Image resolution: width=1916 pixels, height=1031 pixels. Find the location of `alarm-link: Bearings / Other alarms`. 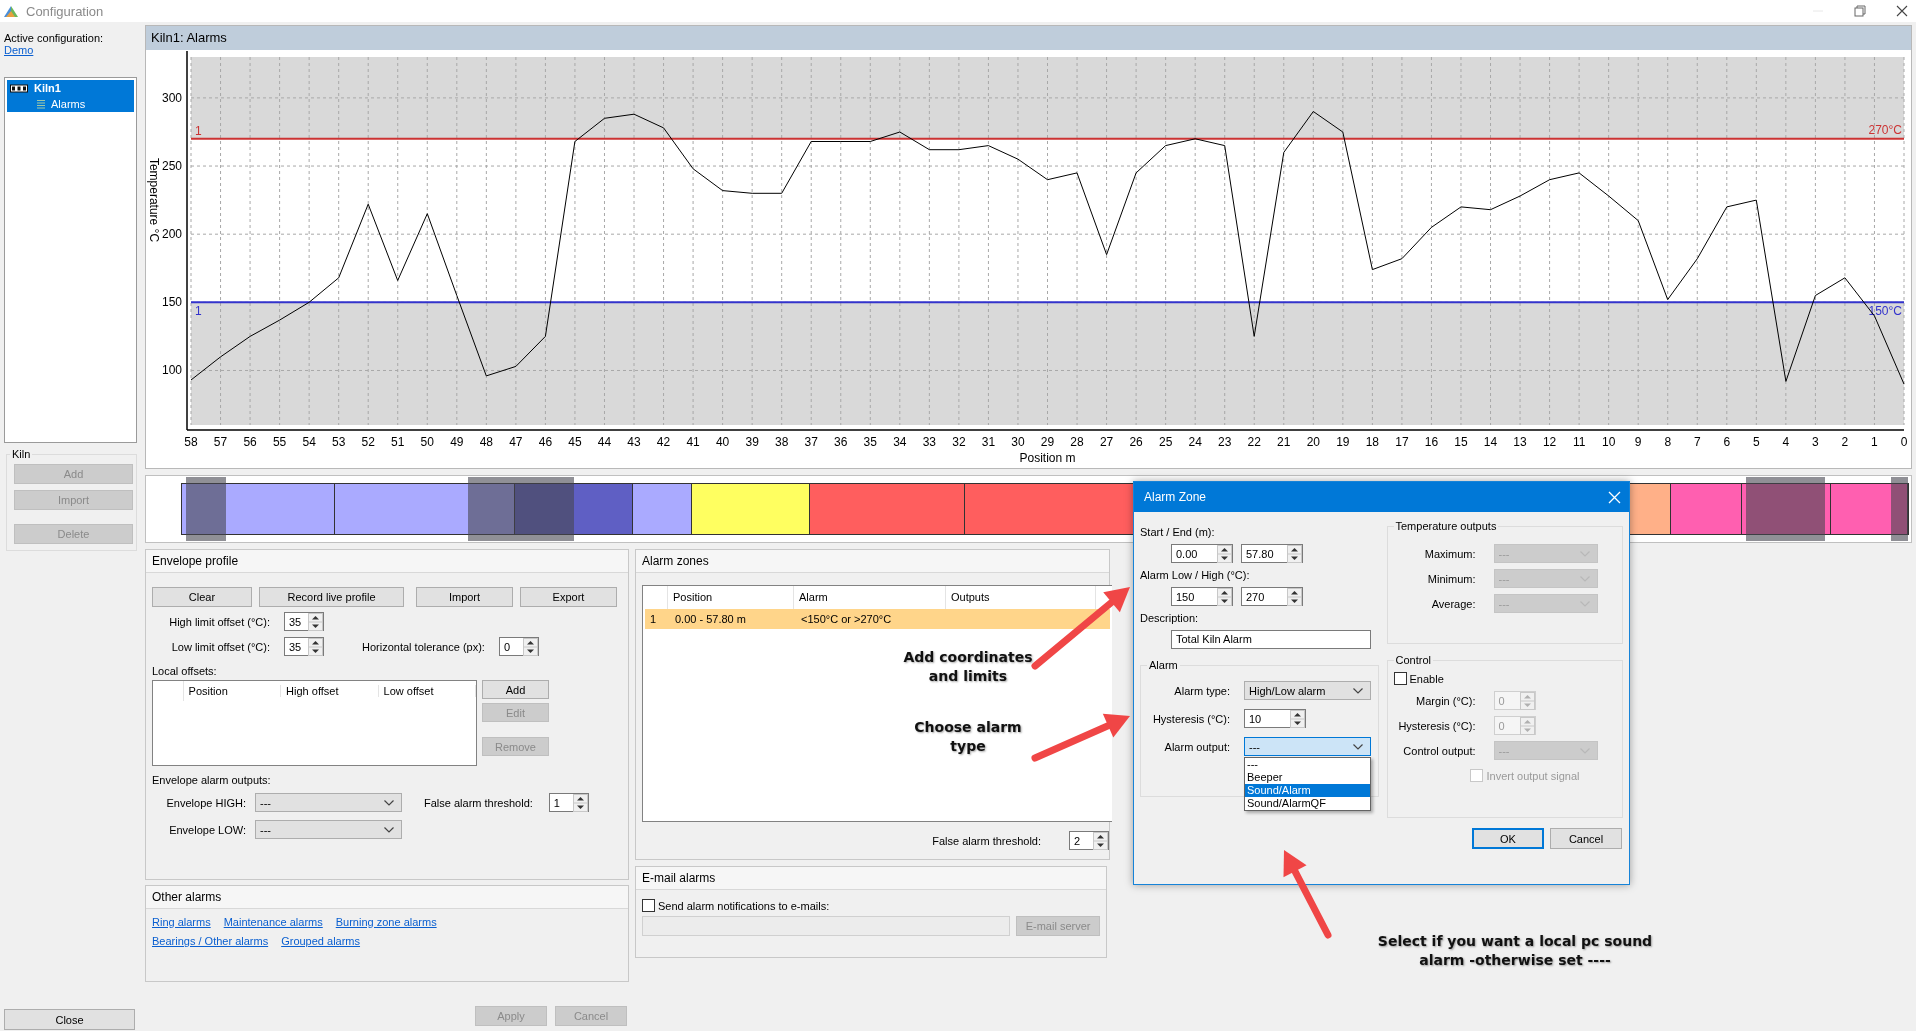

alarm-link: Bearings / Other alarms is located at coordinates (210, 941).